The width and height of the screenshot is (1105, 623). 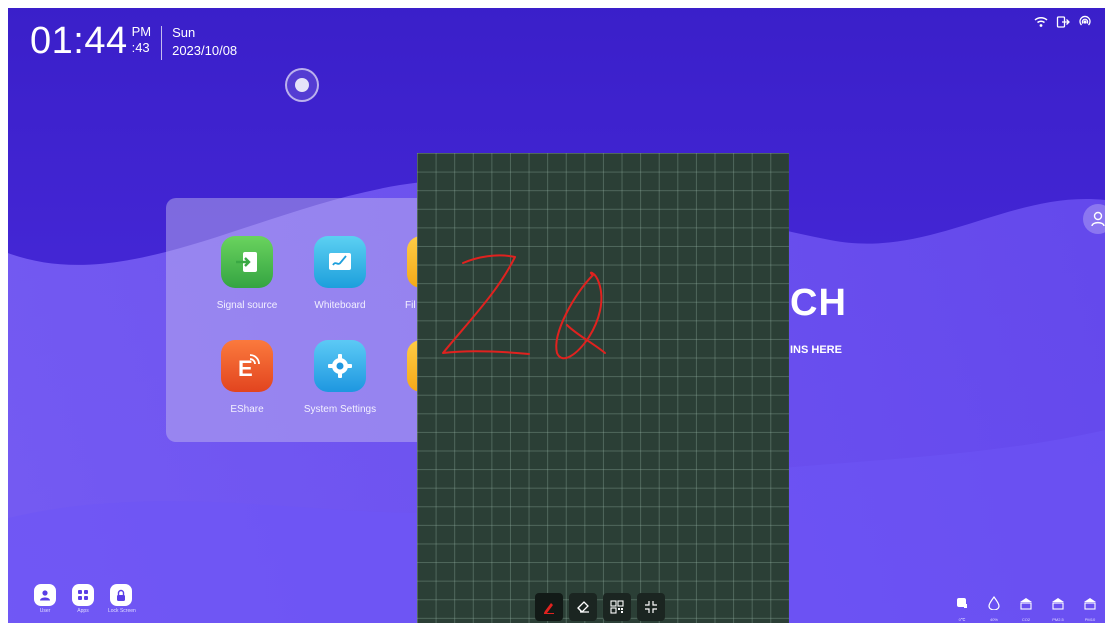 I want to click on dock-apps: Apps, so click(x=83, y=599).